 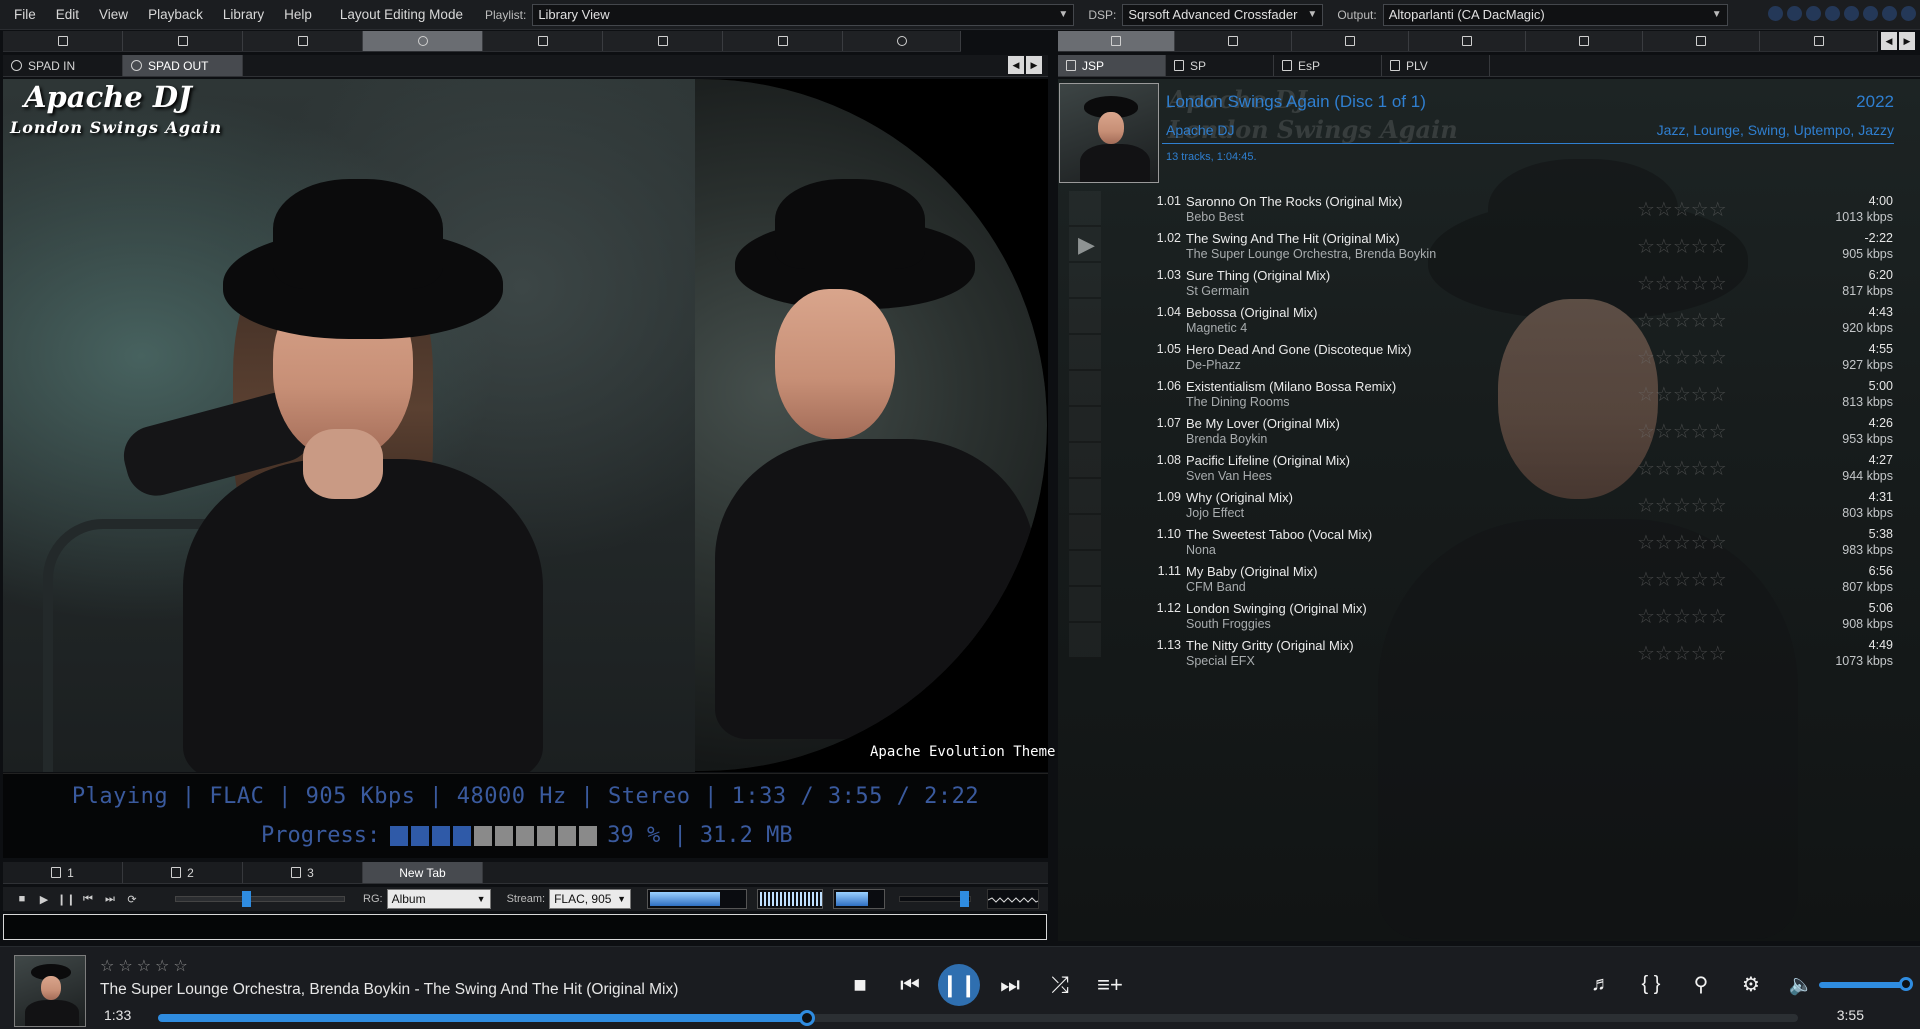 What do you see at coordinates (438, 899) in the screenshot?
I see `rg-select: Album ▼` at bounding box center [438, 899].